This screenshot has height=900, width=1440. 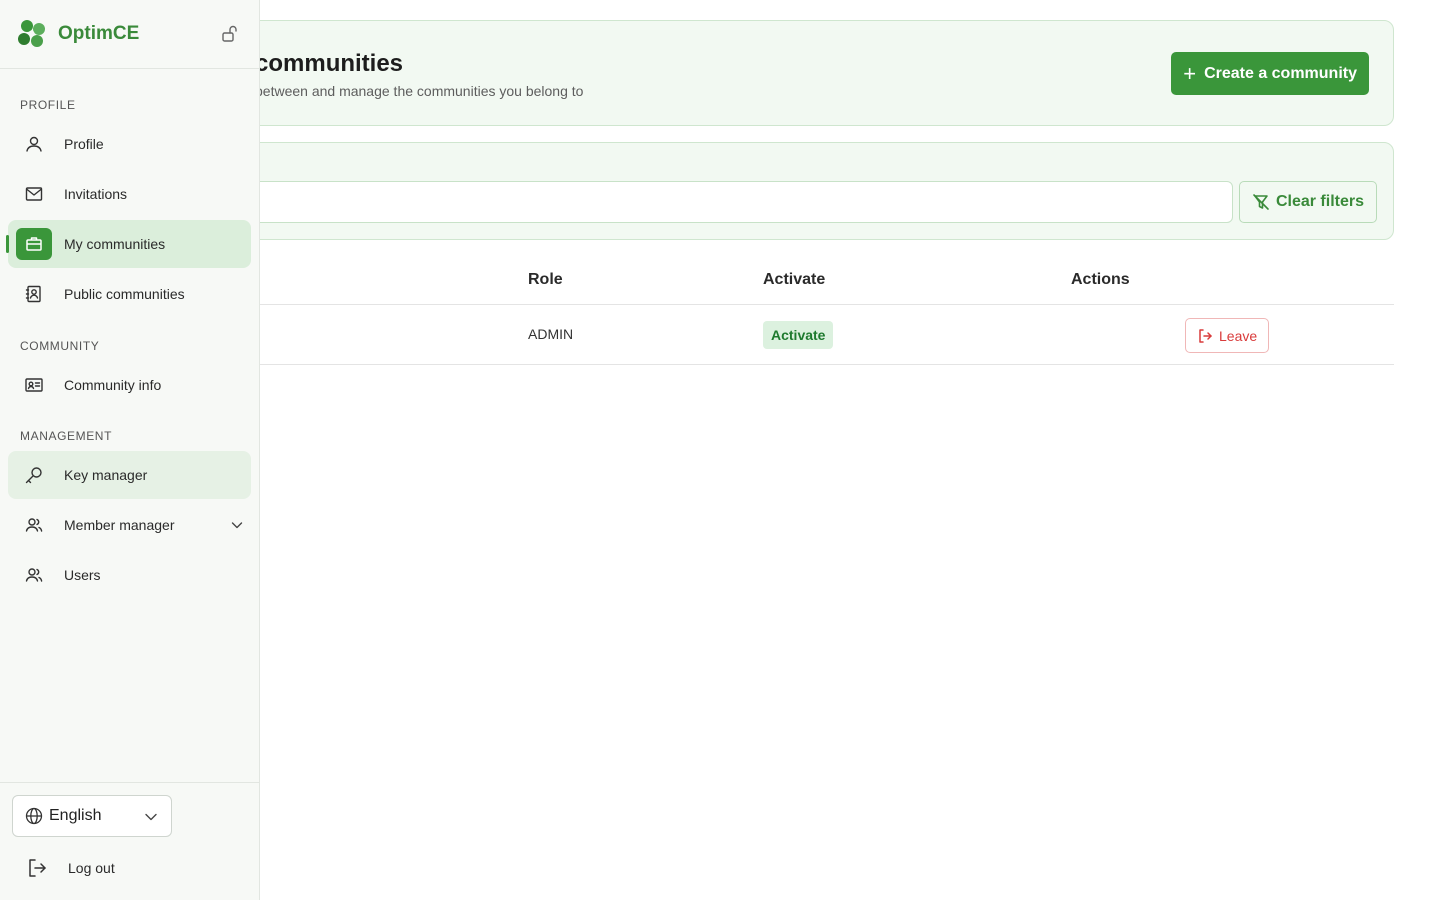 I want to click on section-label-management: MANAGEMENT, so click(x=66, y=436).